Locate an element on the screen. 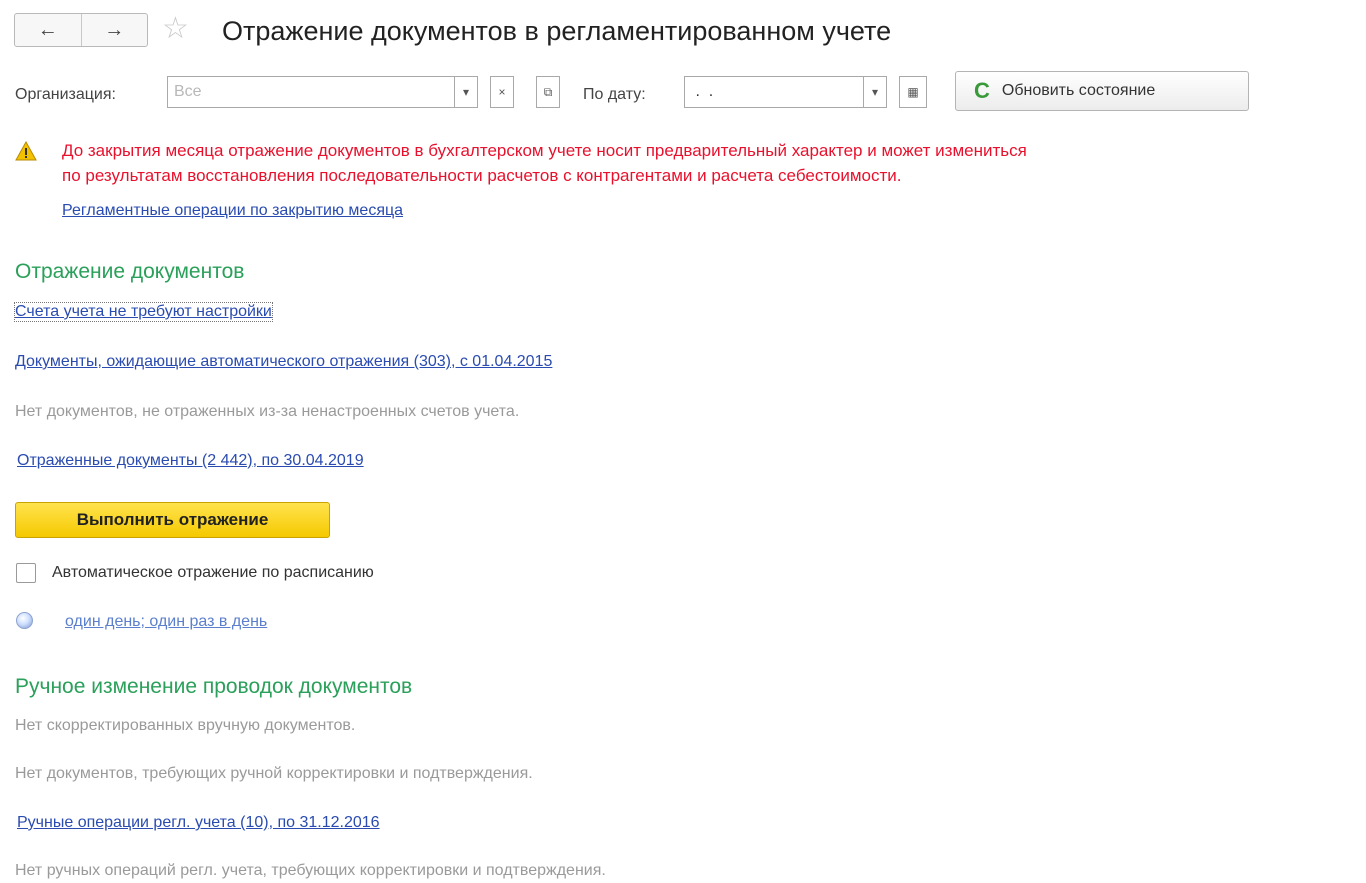 The image size is (1366, 883). open-icon: ⧉ is located at coordinates (548, 91).